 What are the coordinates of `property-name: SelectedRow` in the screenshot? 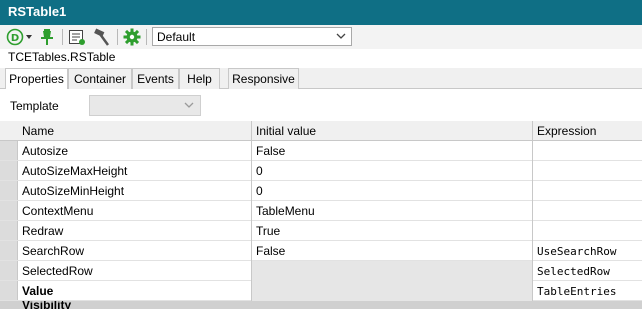 It's located at (135, 271).